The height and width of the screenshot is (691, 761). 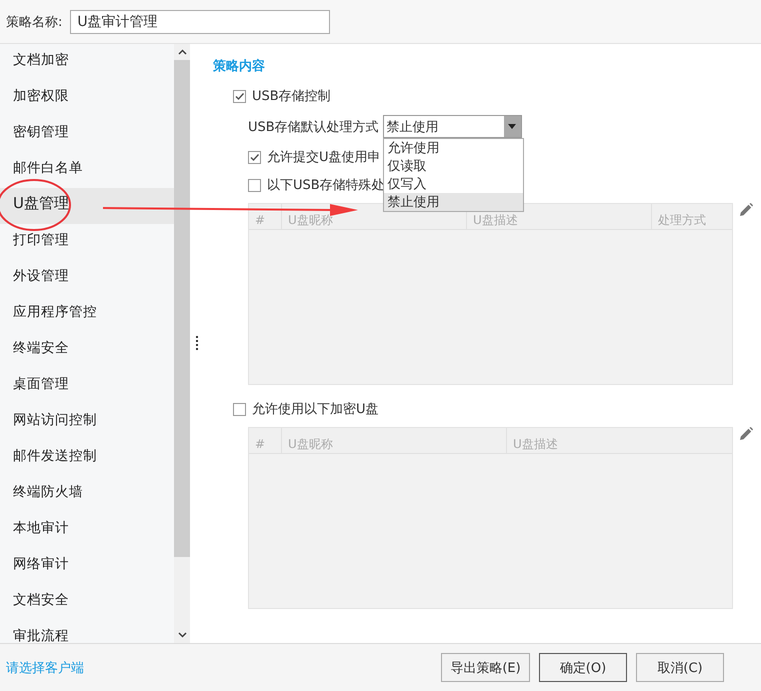 I want to click on sidebar-item: 本地审计, so click(x=87, y=530).